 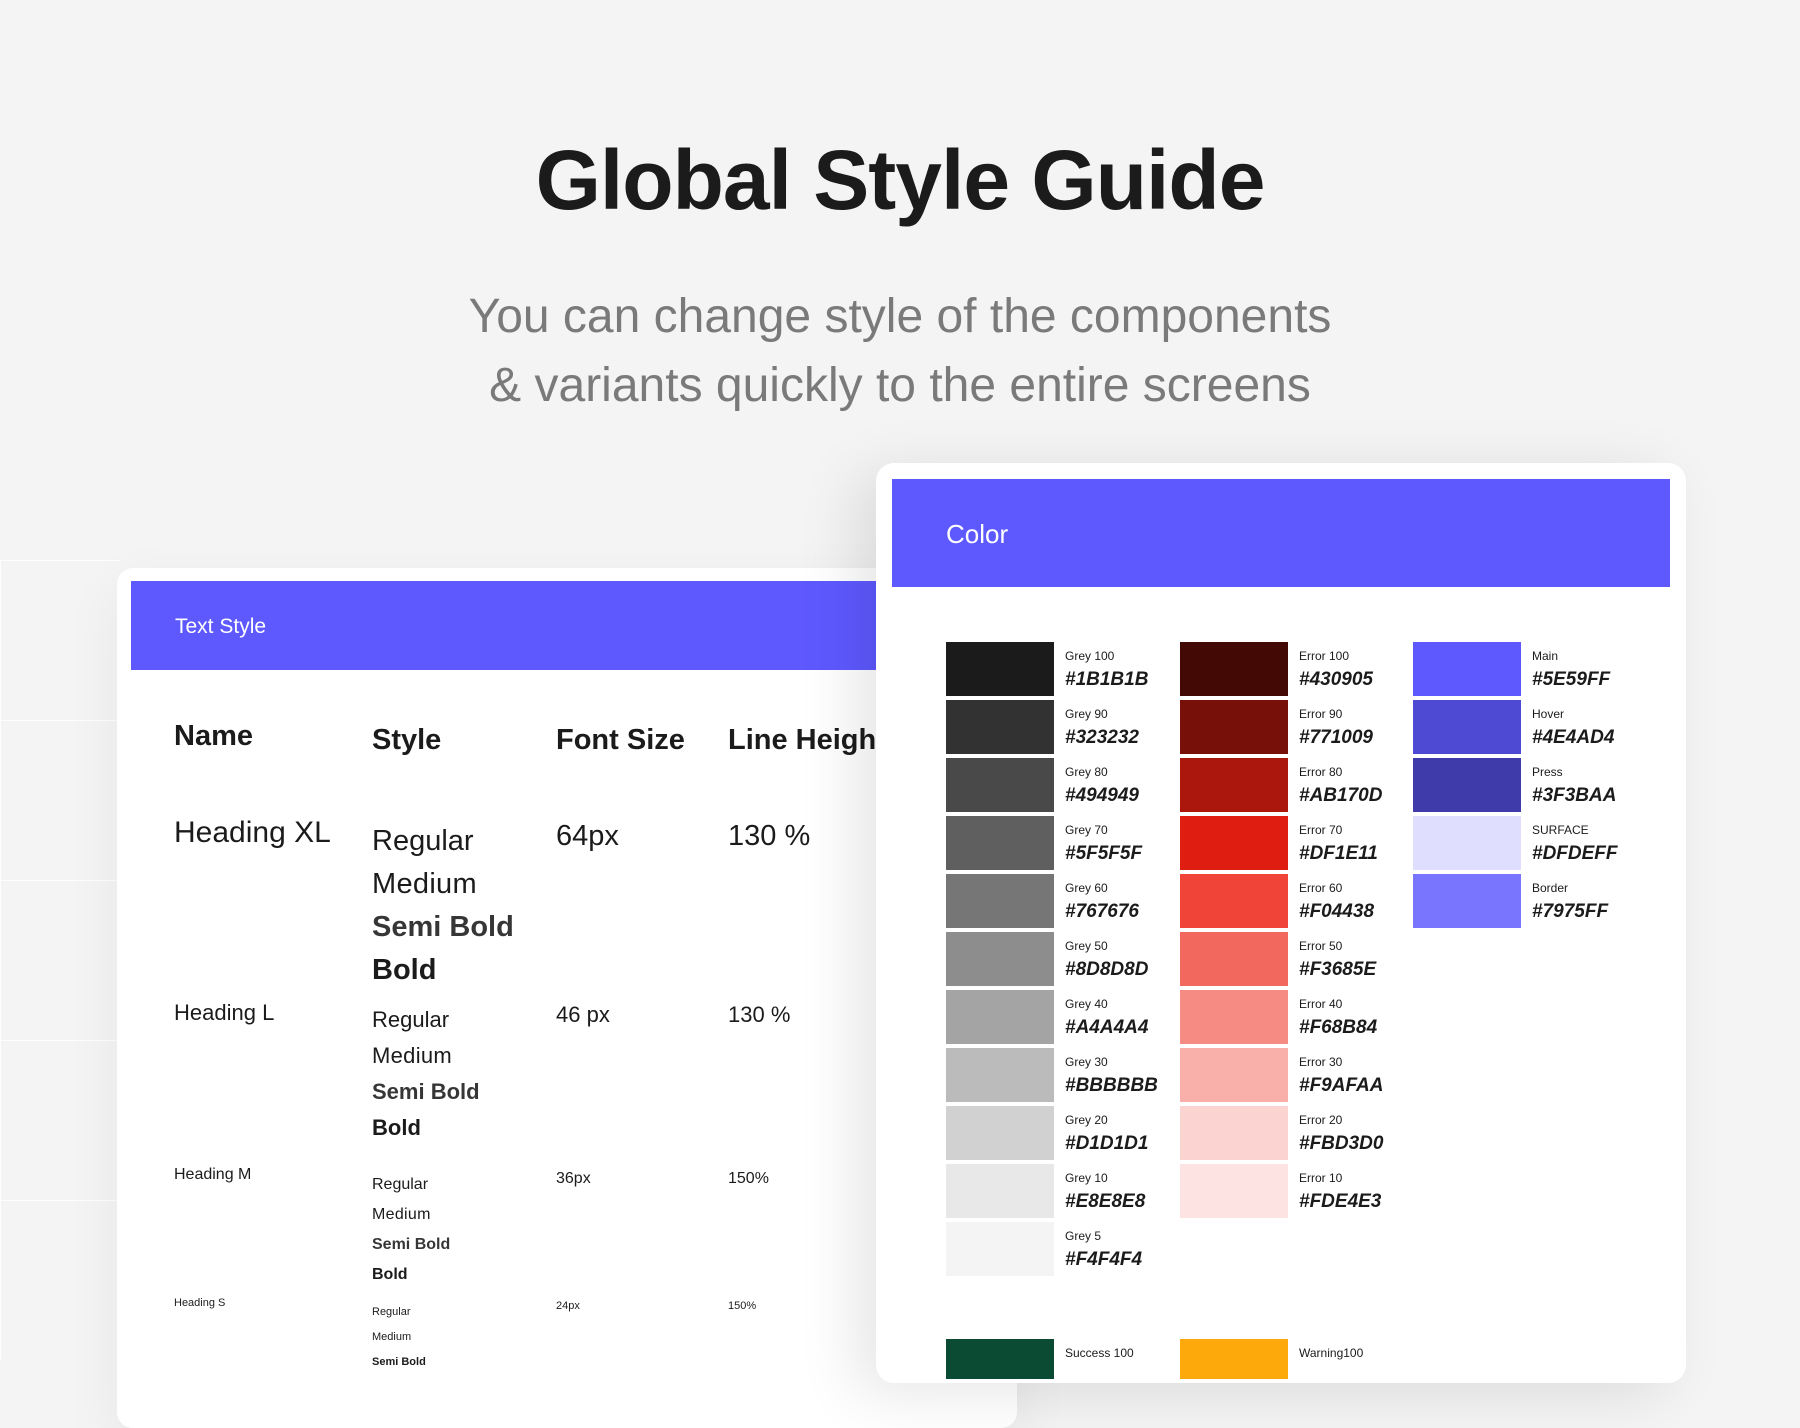 What do you see at coordinates (1104, 1259) in the screenshot?
I see `swatch-hex: #F4F4F4` at bounding box center [1104, 1259].